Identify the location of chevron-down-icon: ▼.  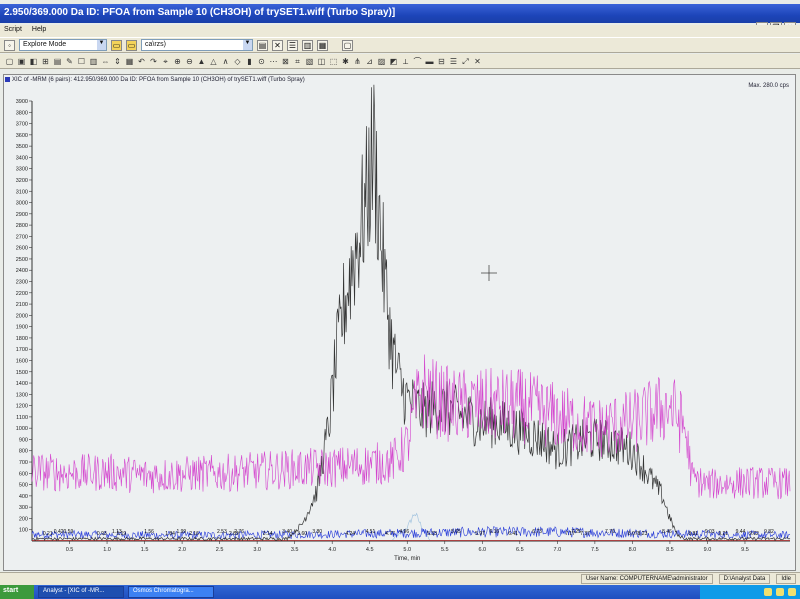
(101, 45).